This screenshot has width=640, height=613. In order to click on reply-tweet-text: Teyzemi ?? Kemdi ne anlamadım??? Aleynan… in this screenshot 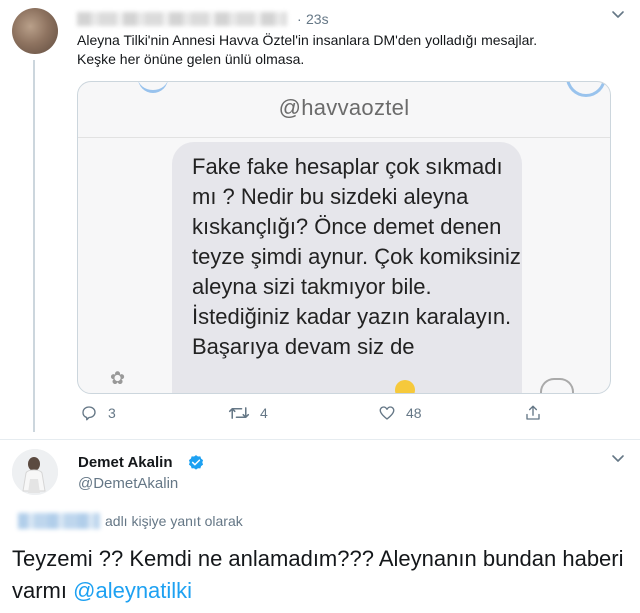, I will do `click(322, 575)`.